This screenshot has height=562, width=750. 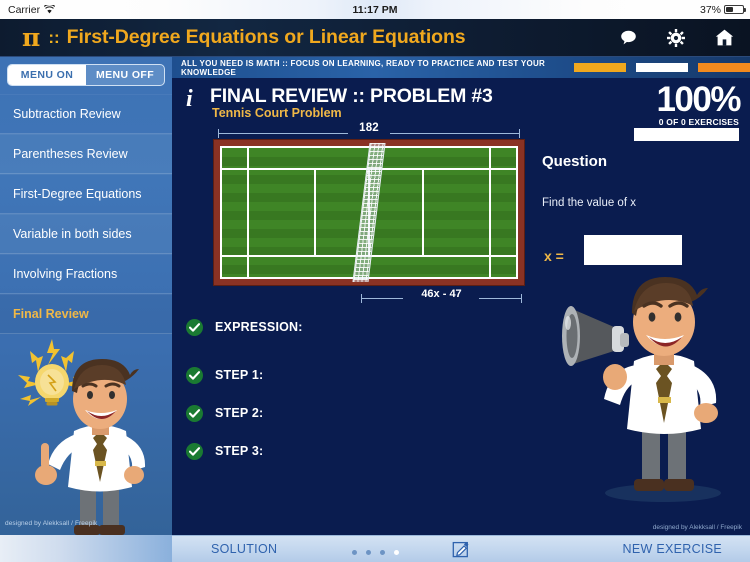 I want to click on court-playing-surface, so click(x=369, y=212).